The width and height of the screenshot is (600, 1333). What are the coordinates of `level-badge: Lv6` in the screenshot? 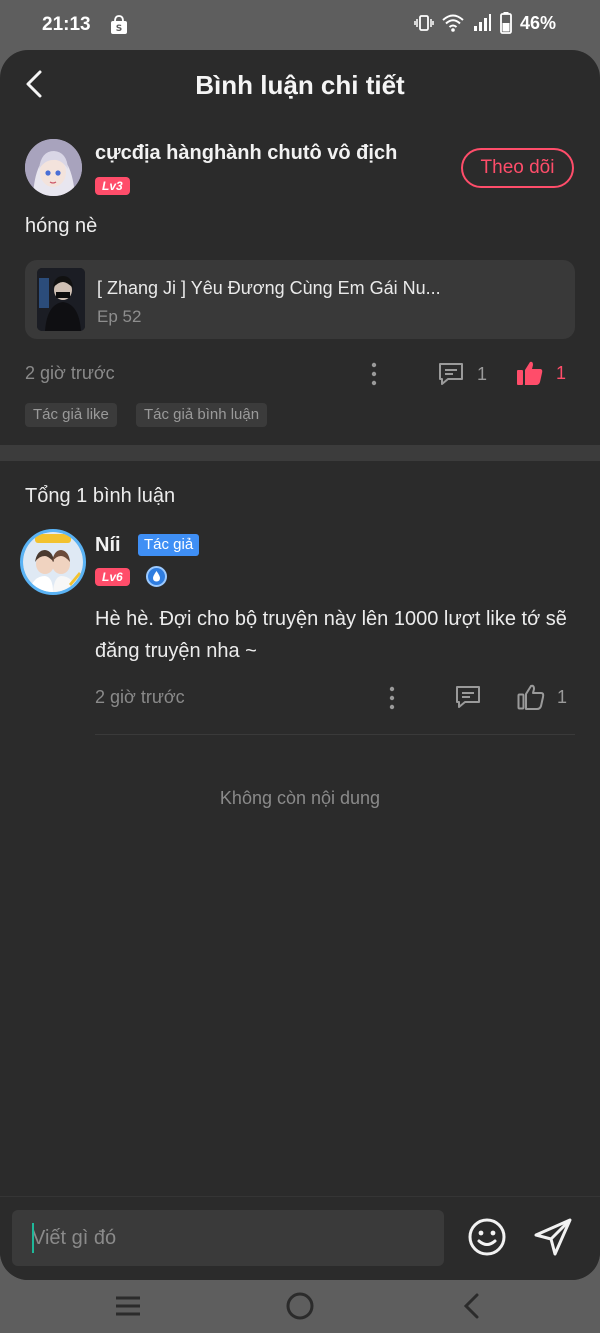 It's located at (112, 577).